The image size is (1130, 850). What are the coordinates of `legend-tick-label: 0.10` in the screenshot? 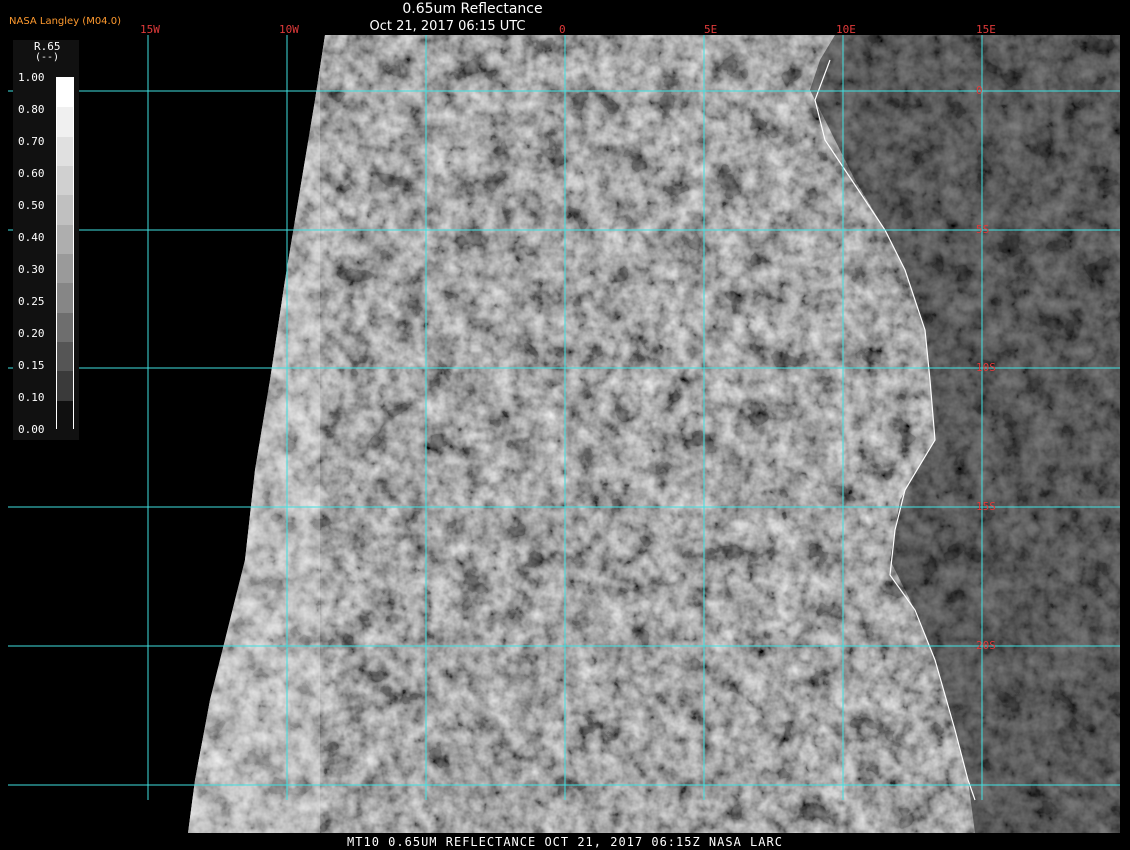 It's located at (31, 397).